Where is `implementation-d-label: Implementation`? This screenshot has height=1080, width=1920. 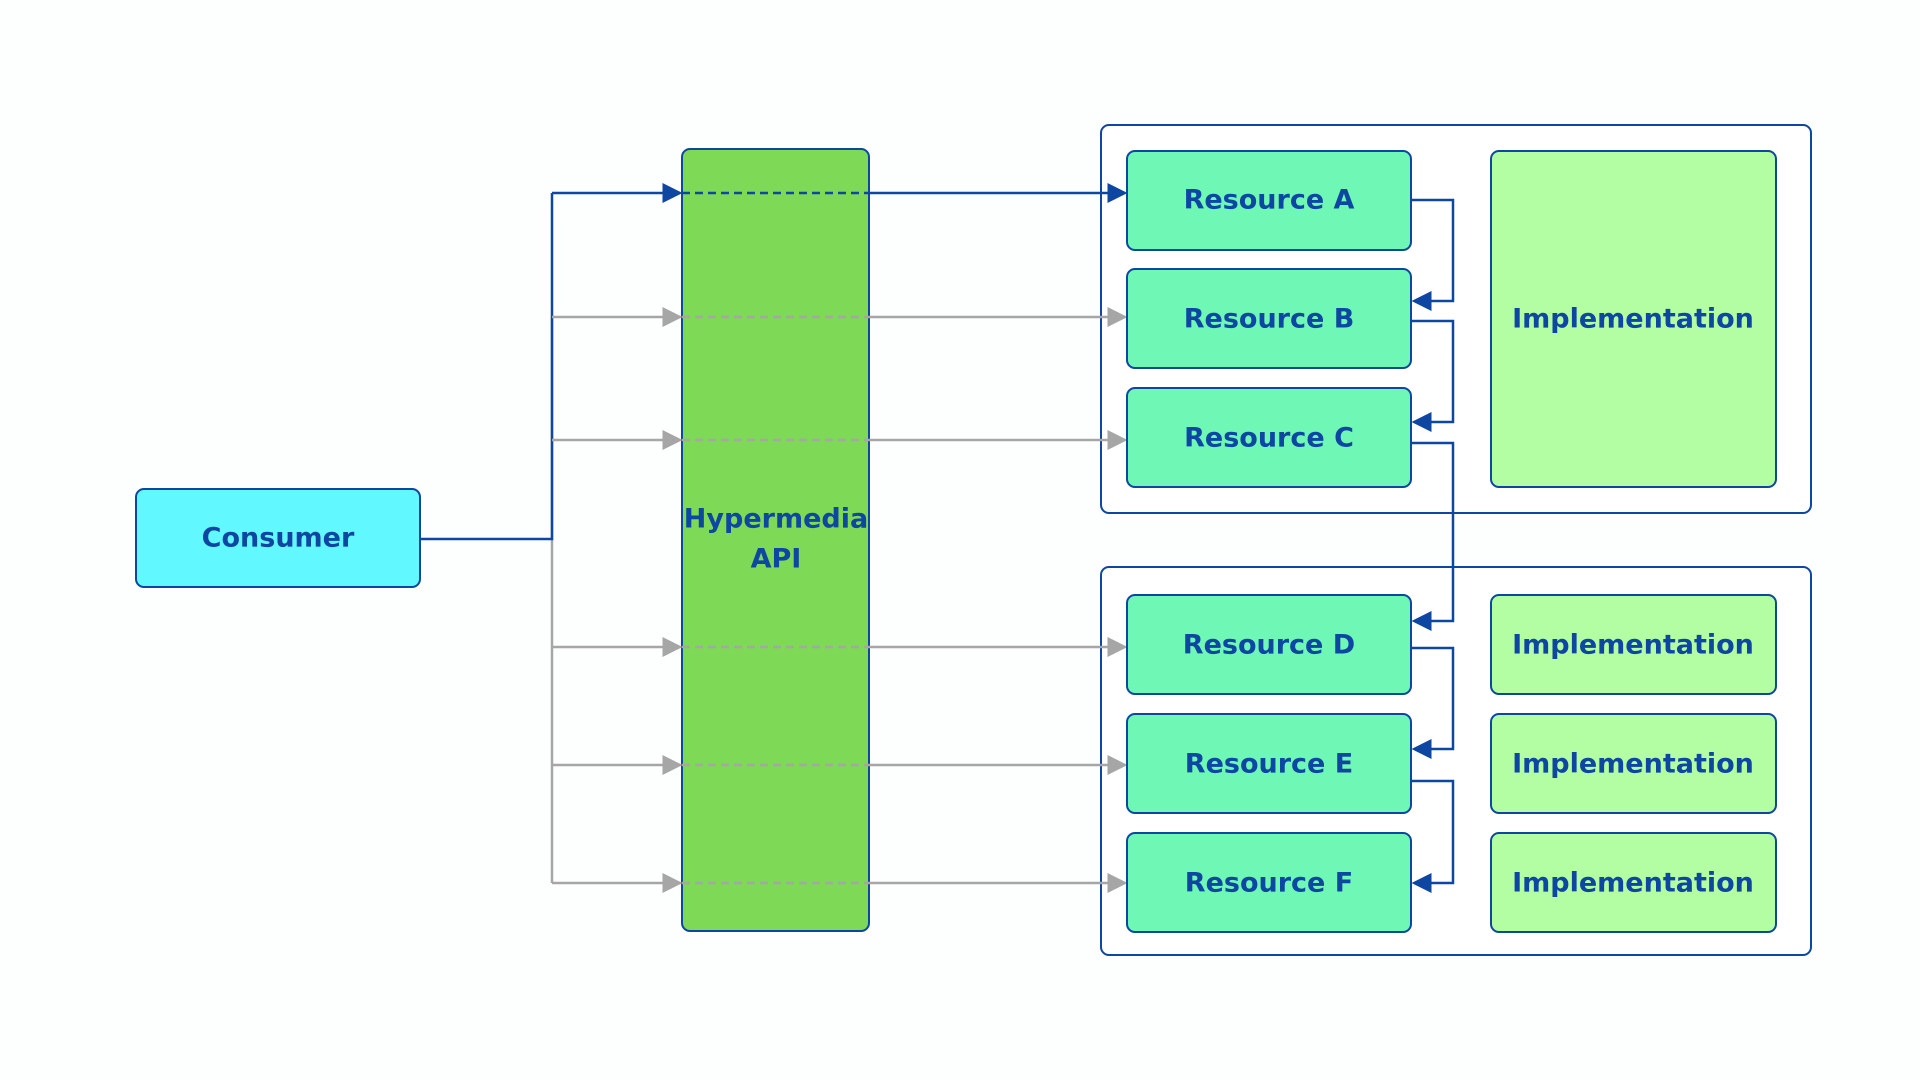 implementation-d-label: Implementation is located at coordinates (1633, 645).